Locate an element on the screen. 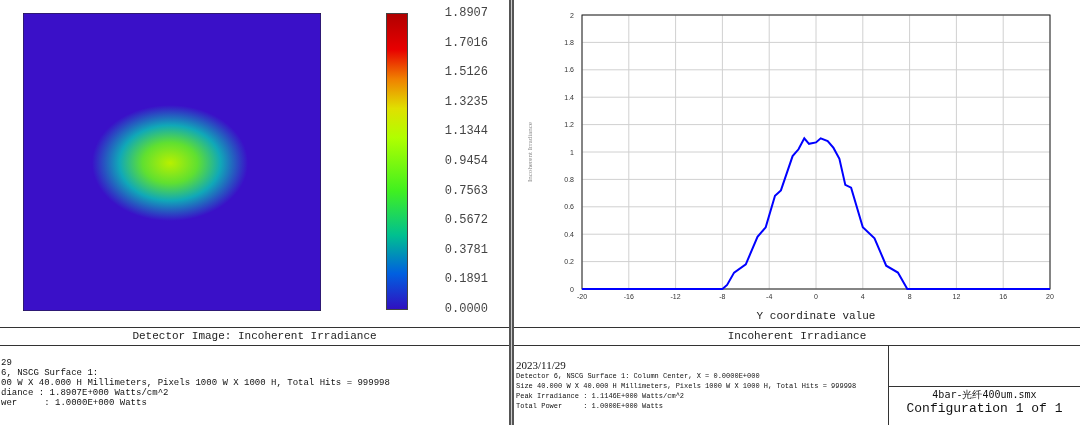 The width and height of the screenshot is (1080, 425). colorbar-label: 0.0000 is located at coordinates (466, 308).